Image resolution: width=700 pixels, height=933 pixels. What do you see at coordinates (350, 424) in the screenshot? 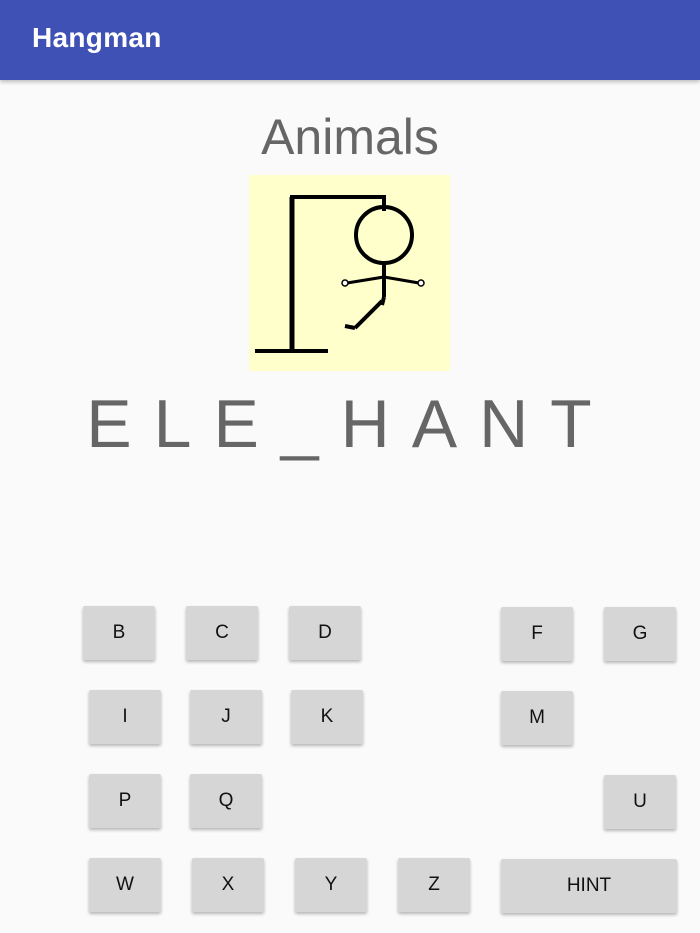
I see `word-display: ELE_HANT` at bounding box center [350, 424].